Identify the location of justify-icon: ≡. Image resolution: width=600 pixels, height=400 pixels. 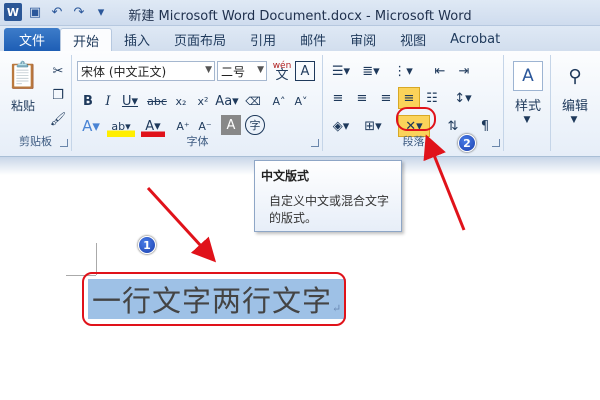
(409, 98).